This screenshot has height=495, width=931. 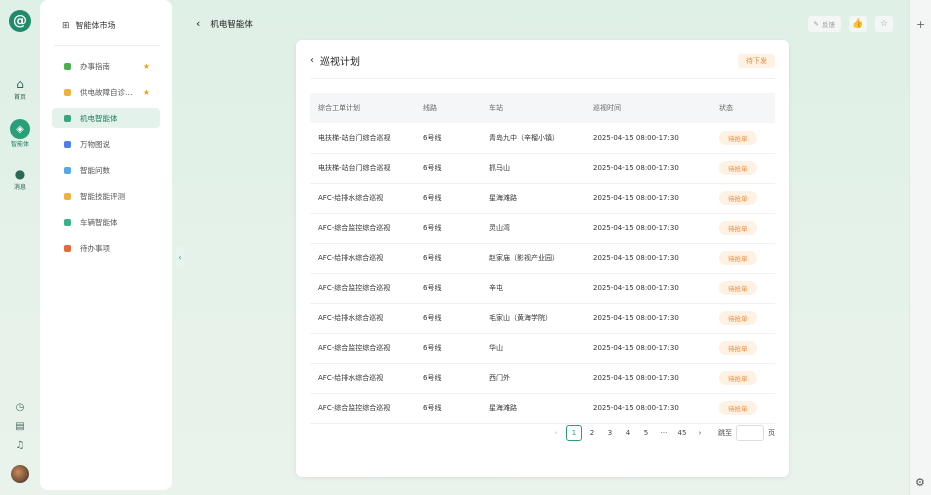 I want to click on side-item: 智能问数, so click(x=106, y=170).